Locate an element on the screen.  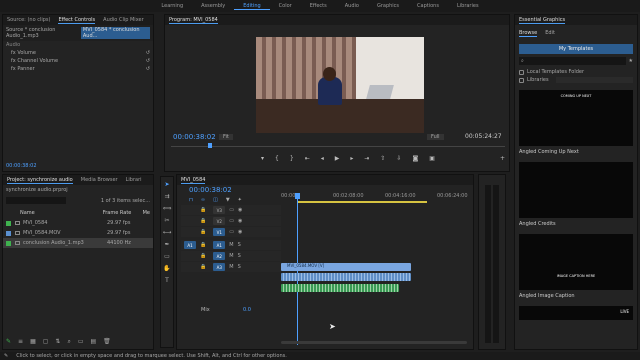
program-title: Program: MVI_0584 is located at coordinates (193, 20).